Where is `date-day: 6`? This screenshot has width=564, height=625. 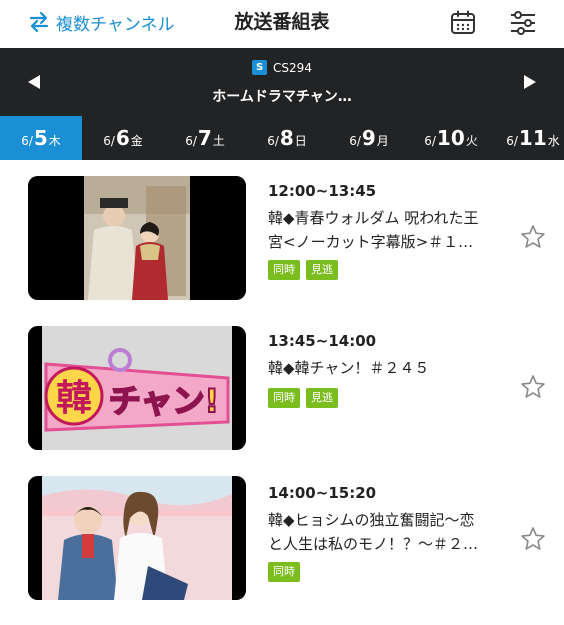 date-day: 6 is located at coordinates (122, 138).